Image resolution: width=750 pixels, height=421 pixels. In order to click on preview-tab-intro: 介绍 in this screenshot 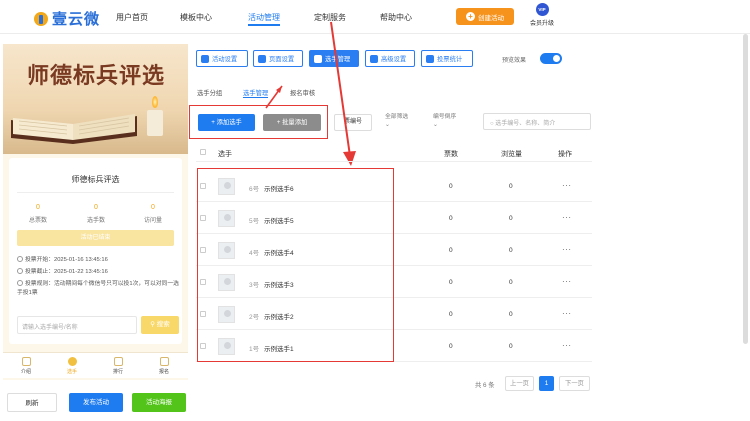, I will do `click(26, 366)`.